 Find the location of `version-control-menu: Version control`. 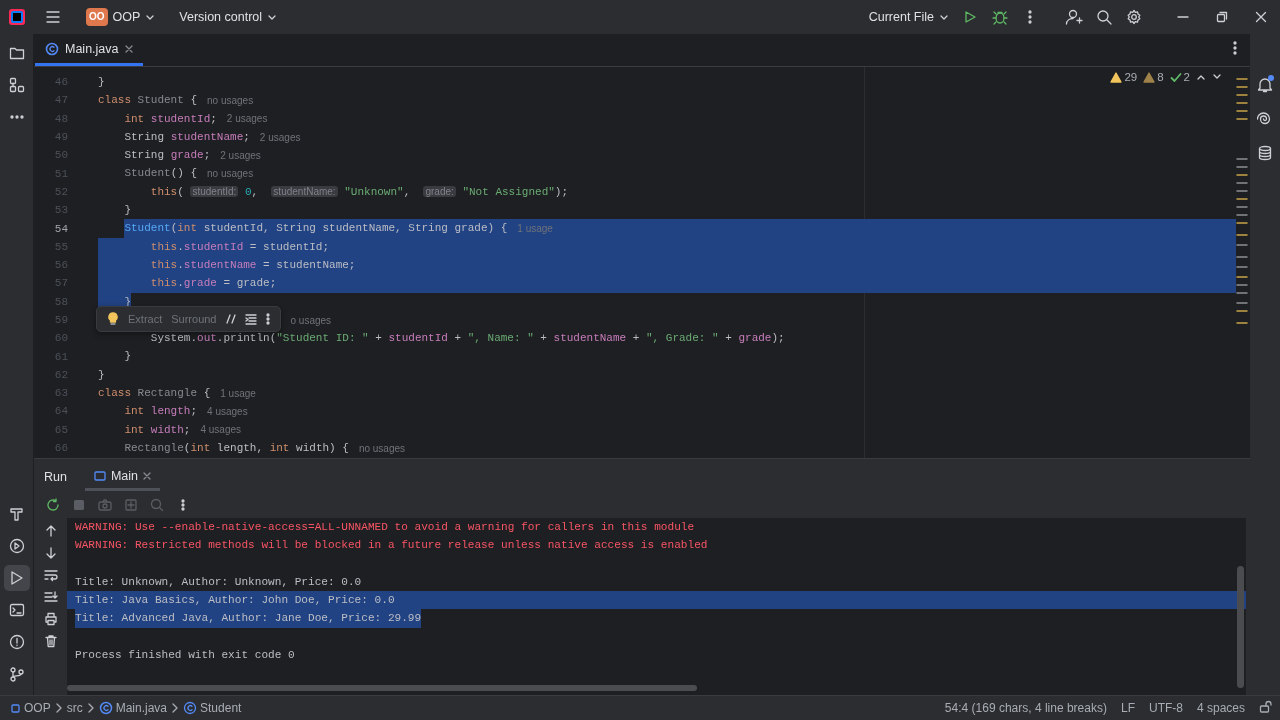

version-control-menu: Version control is located at coordinates (228, 17).